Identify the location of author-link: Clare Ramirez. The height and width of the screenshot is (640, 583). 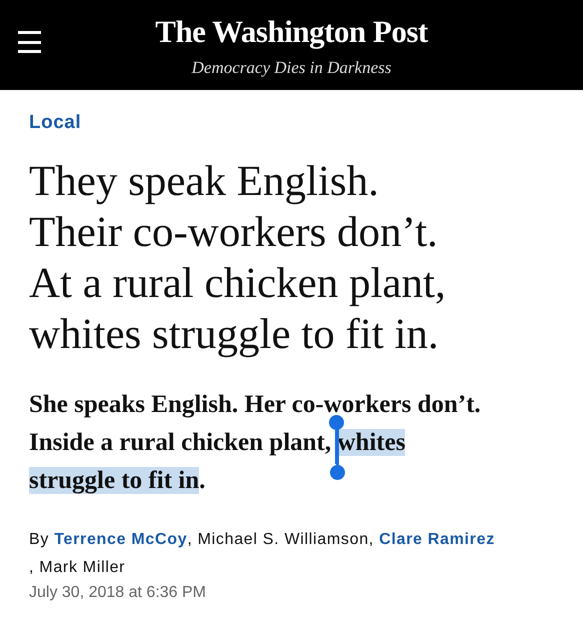
(437, 539).